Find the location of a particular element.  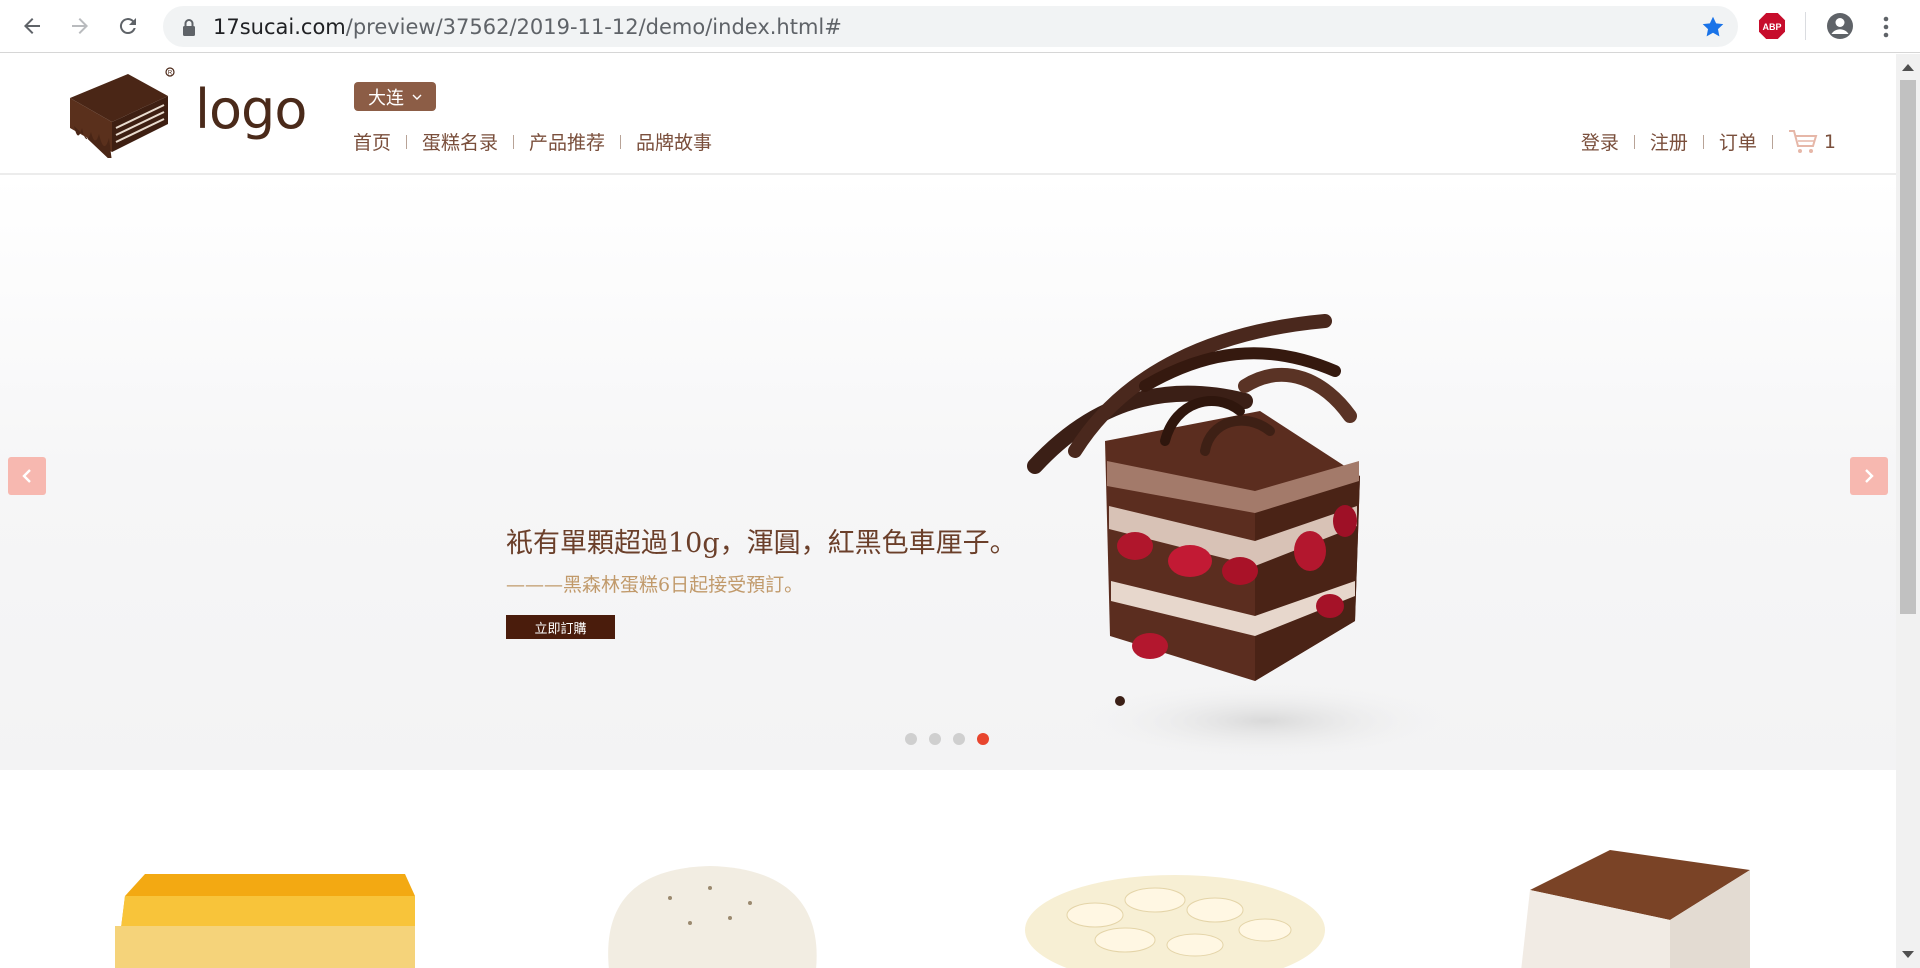

city-select: 大连 is located at coordinates (395, 96).